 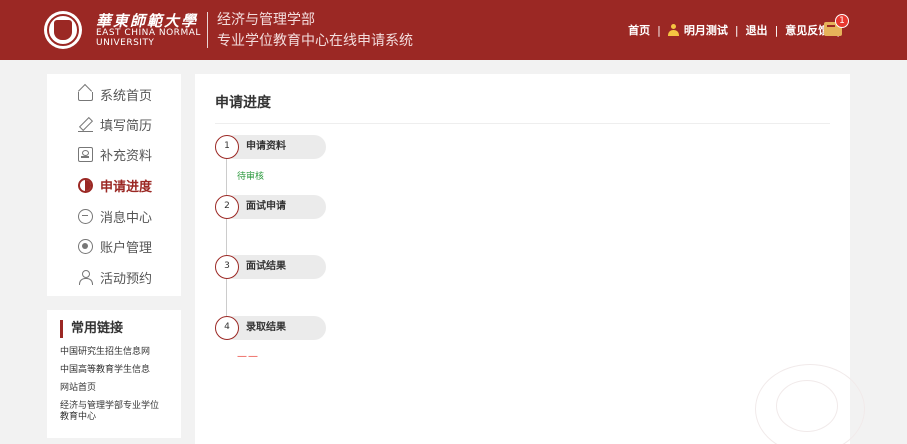 I want to click on sidebar-item-account: 账户管理, so click(x=115, y=246).